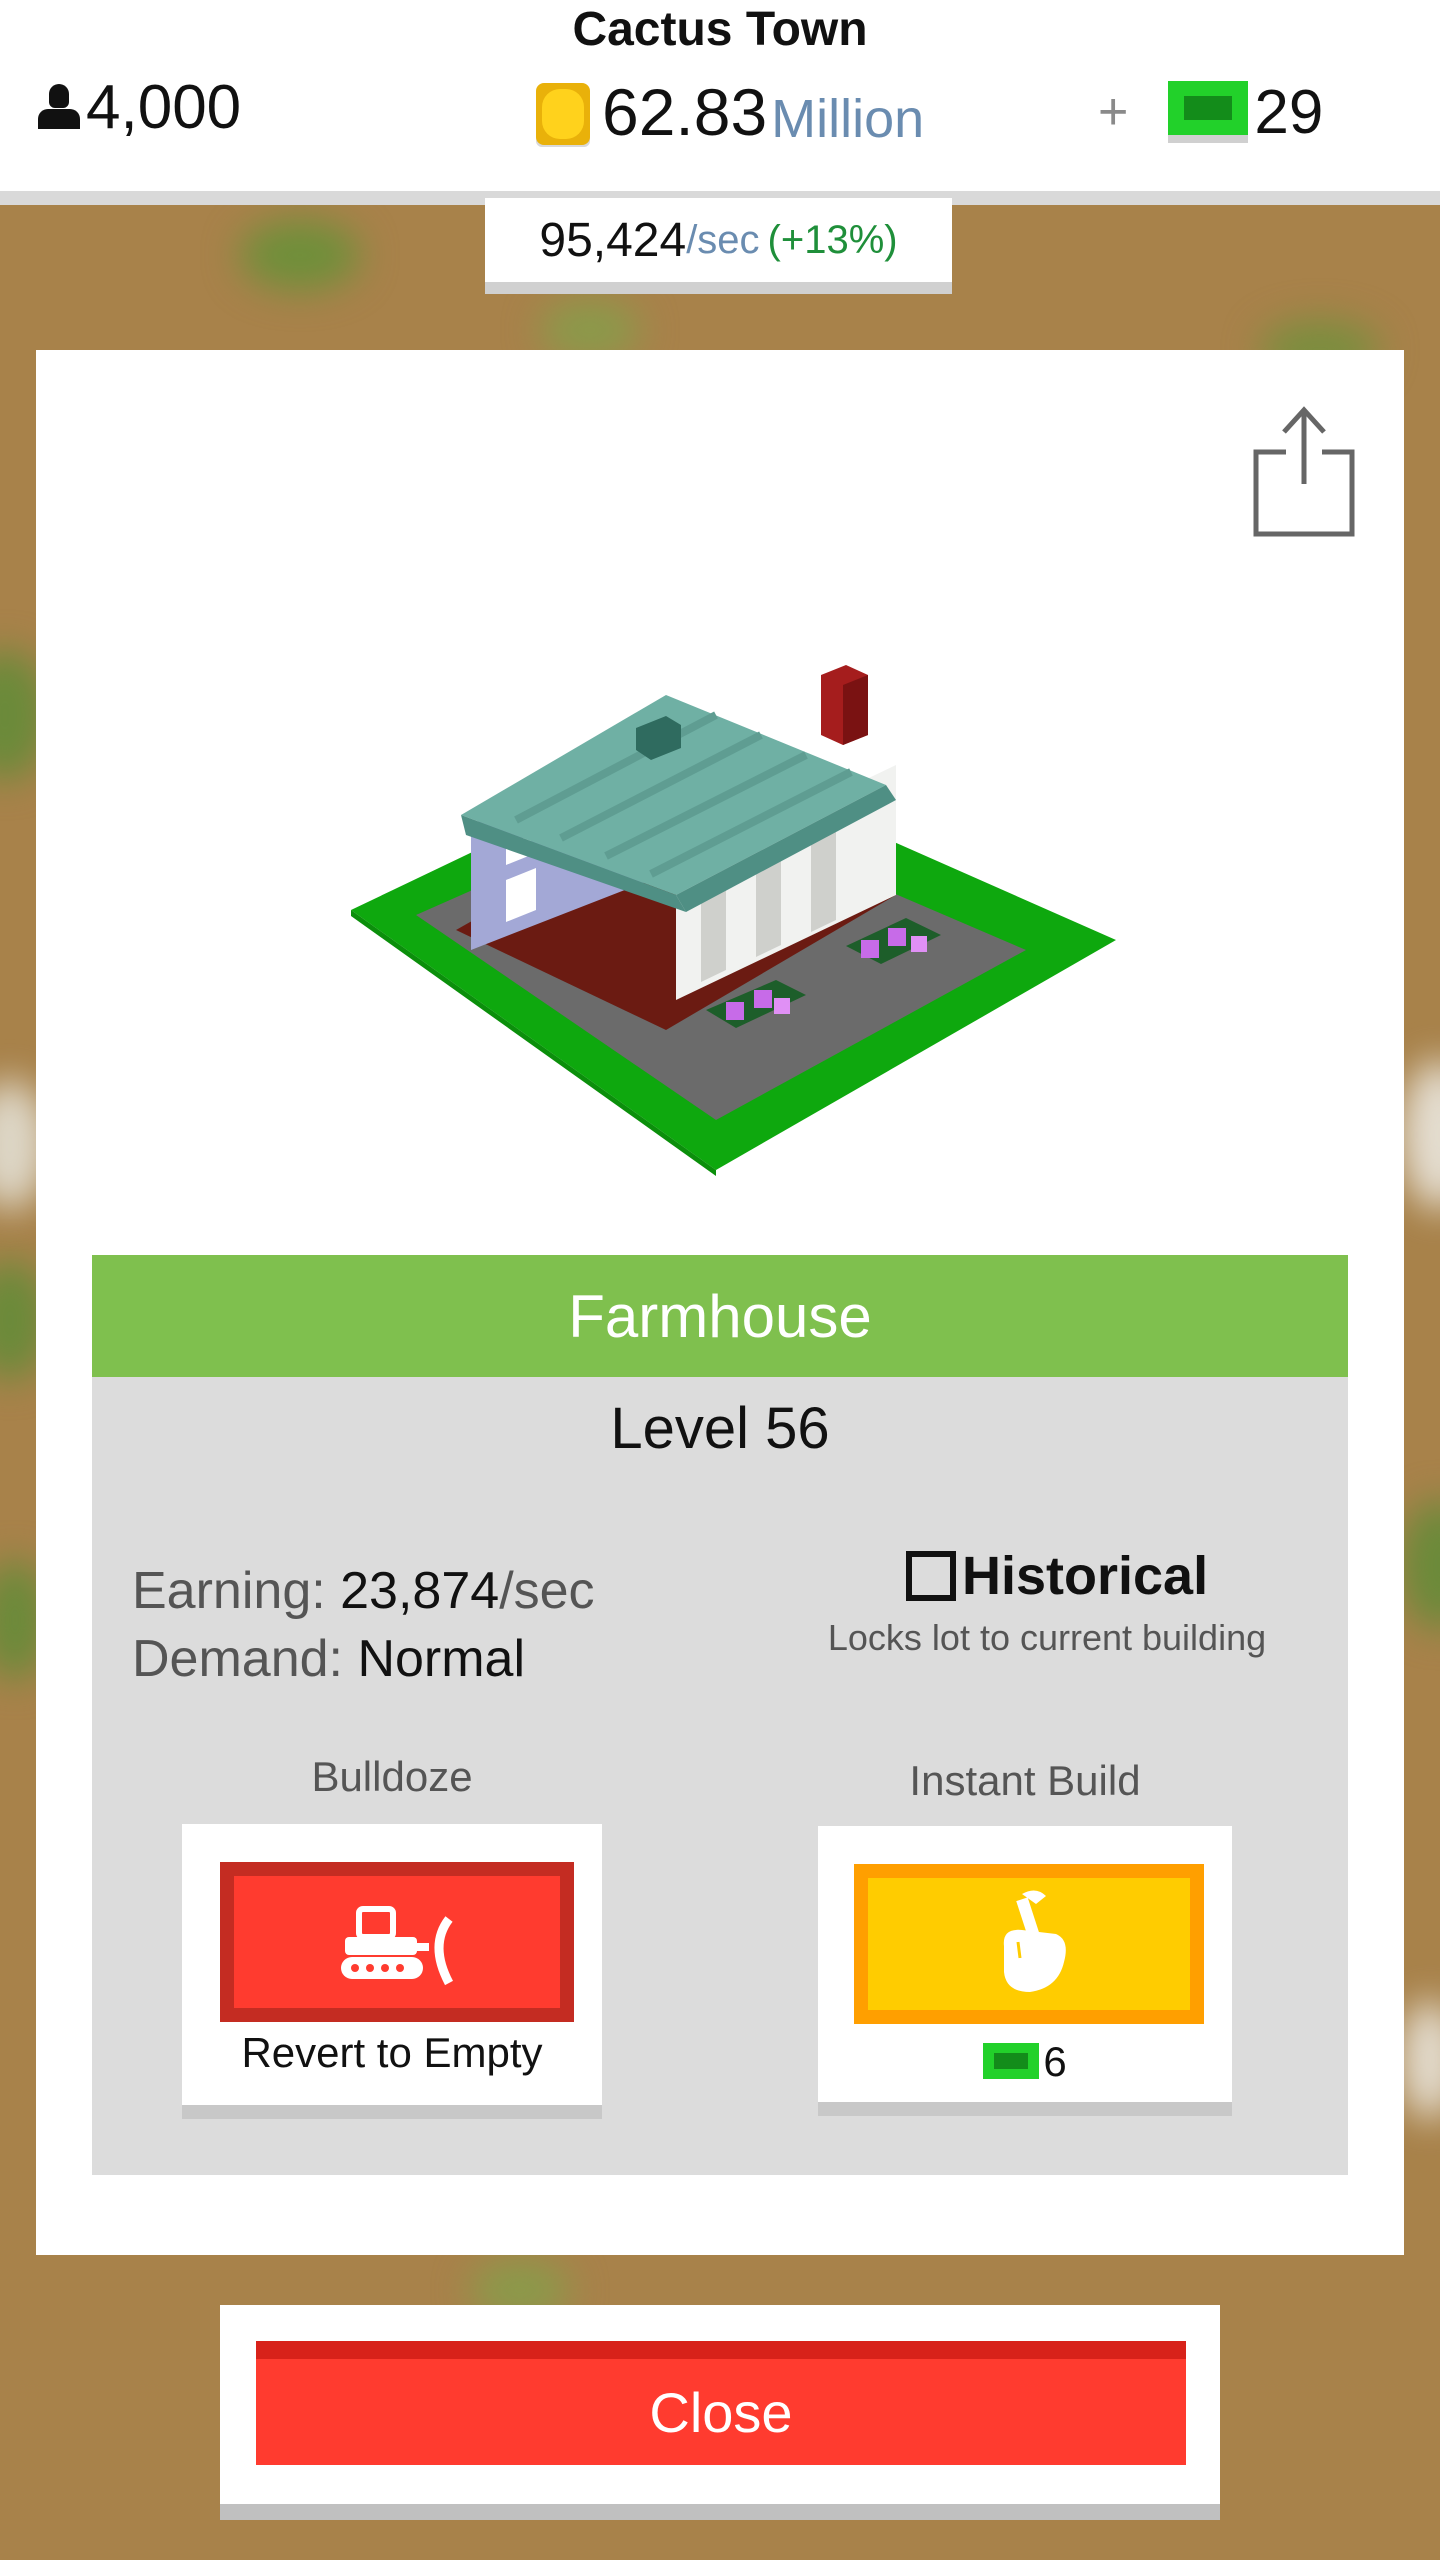 The height and width of the screenshot is (2560, 1440). What do you see at coordinates (832, 239) in the screenshot?
I see `income-rate-change: (+13%)` at bounding box center [832, 239].